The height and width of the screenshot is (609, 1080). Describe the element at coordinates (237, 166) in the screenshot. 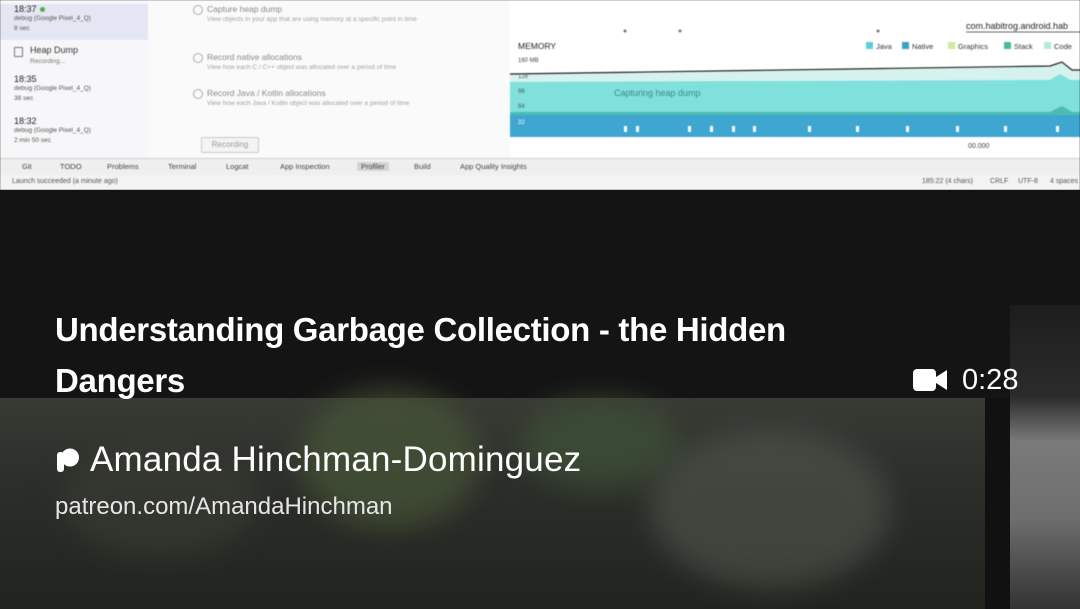

I see `tab-logcat: Logcat` at that location.